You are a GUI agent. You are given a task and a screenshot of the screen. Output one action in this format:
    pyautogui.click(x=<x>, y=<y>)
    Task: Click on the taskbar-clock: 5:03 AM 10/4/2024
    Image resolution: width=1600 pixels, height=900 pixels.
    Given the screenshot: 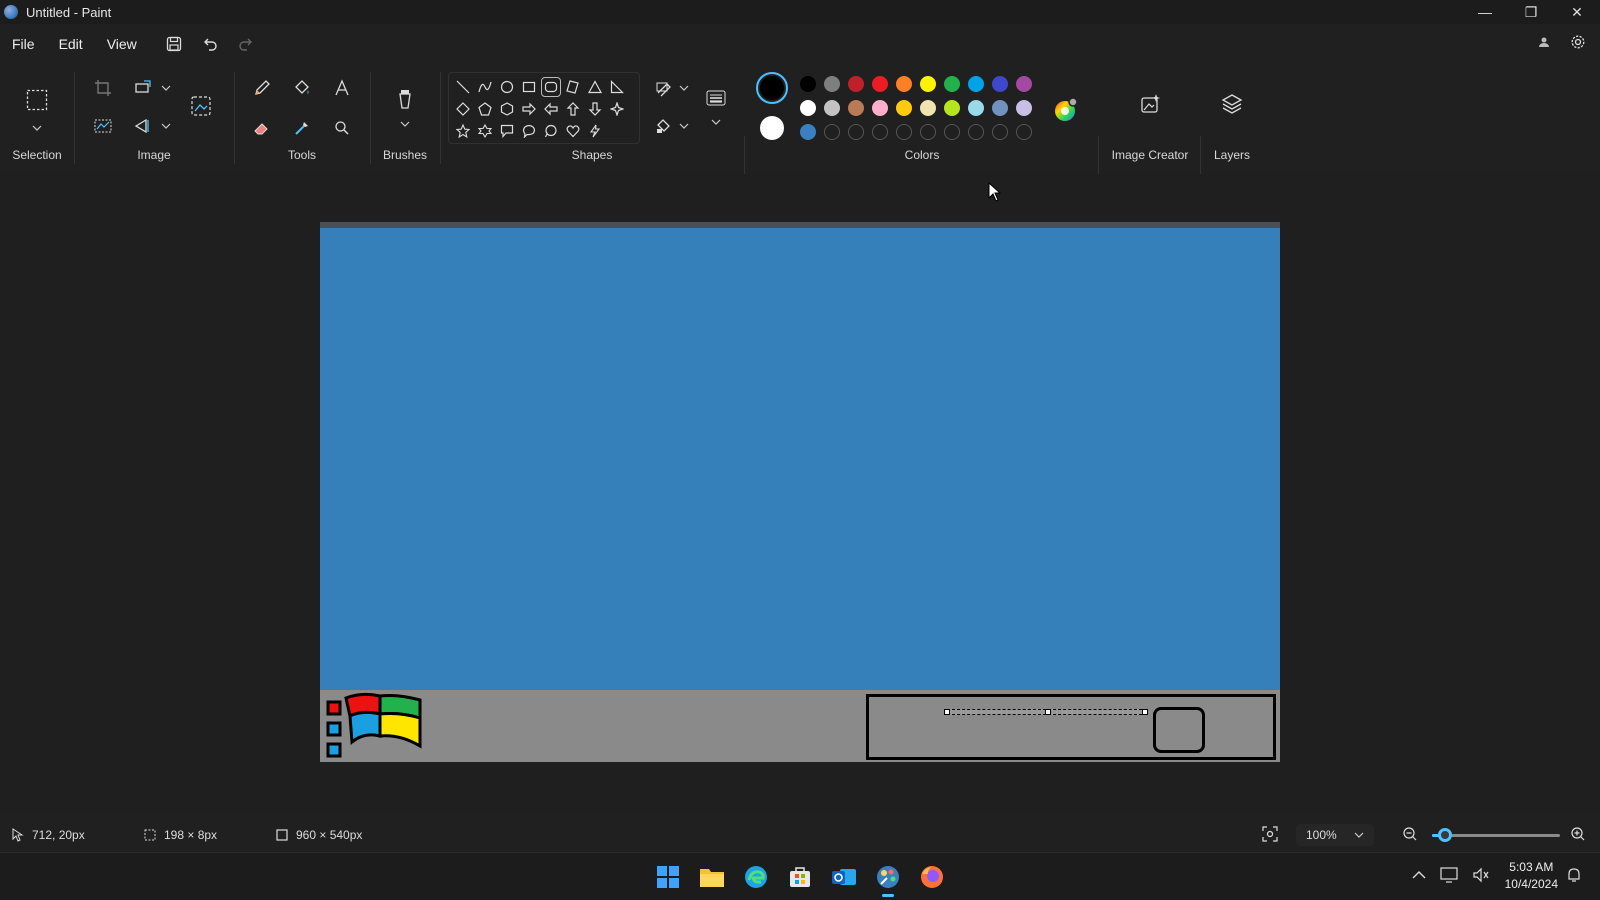 What is the action you would take?
    pyautogui.click(x=1531, y=876)
    